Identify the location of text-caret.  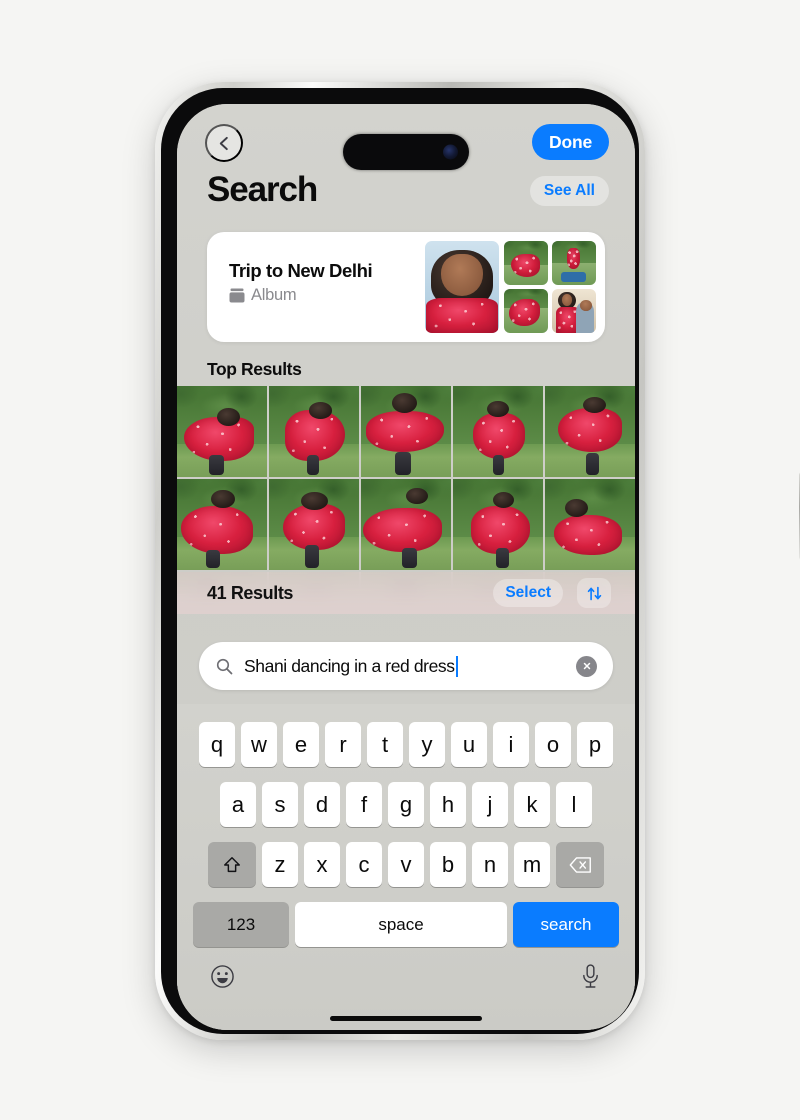
(456, 666).